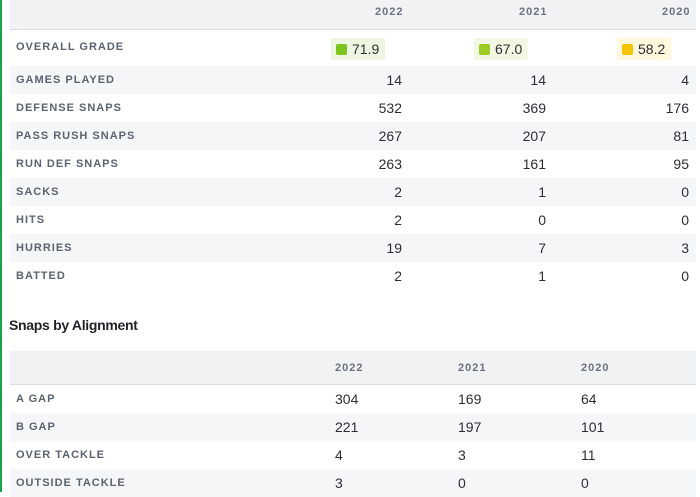 This screenshot has width=700, height=497. Describe the element at coordinates (44, 248) in the screenshot. I see `row-label: HURRIES` at that location.